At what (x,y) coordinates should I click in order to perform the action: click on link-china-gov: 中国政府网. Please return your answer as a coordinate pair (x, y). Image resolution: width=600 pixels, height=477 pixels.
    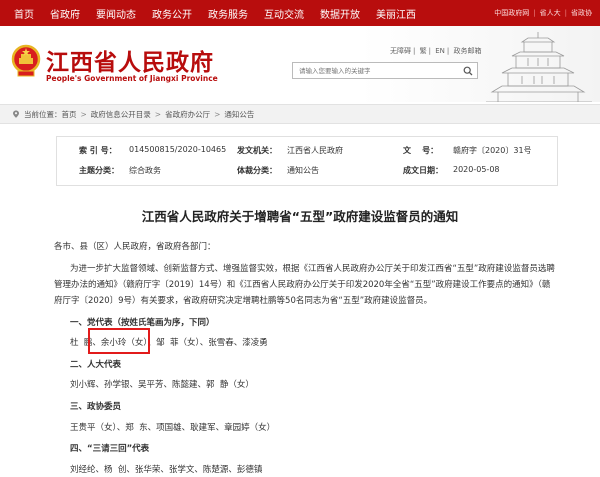
    Looking at the image, I should click on (511, 13).